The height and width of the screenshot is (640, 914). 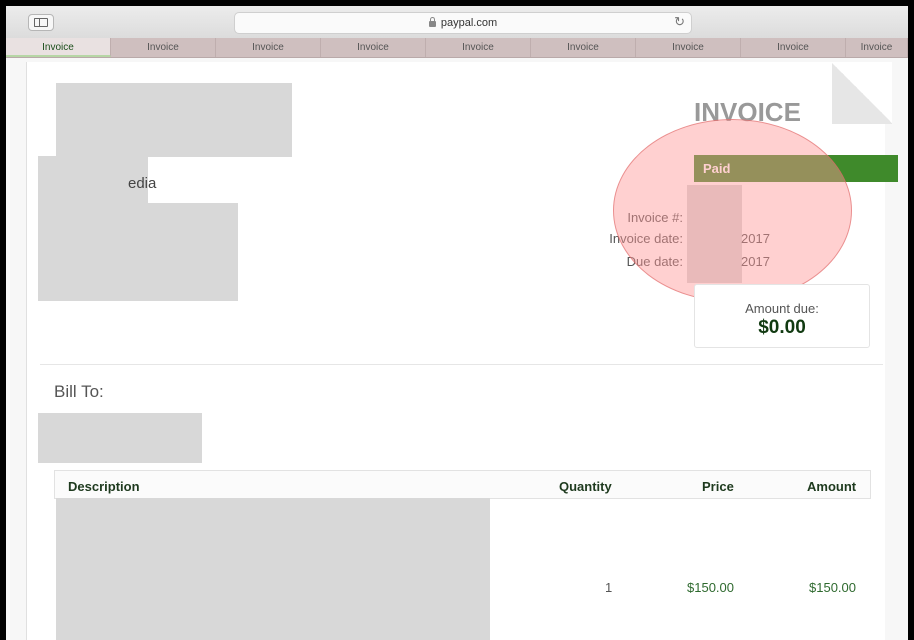 What do you see at coordinates (174, 120) in the screenshot?
I see `redacted-logo` at bounding box center [174, 120].